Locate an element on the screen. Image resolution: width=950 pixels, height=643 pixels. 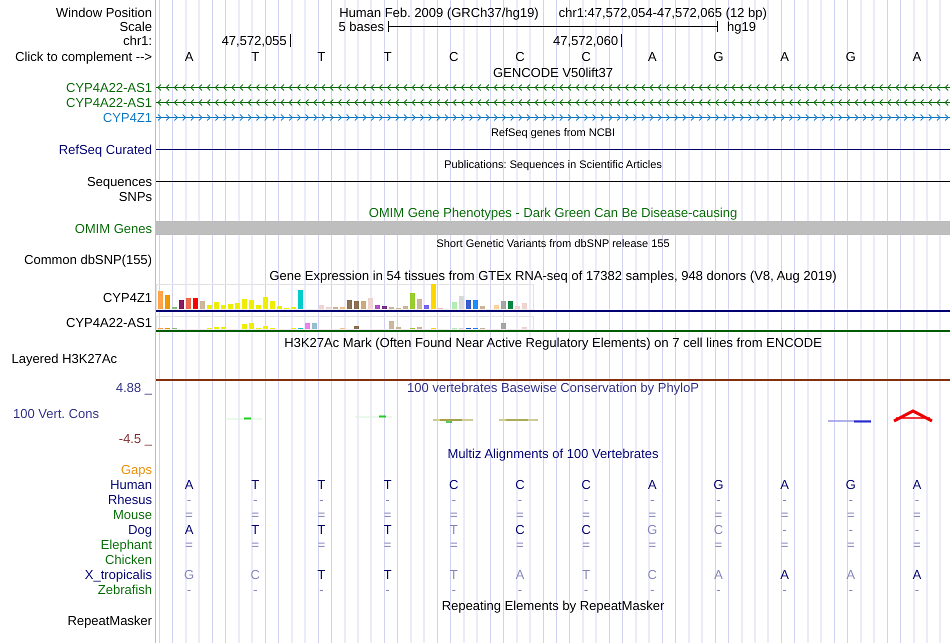
track-label: Elephant is located at coordinates (126, 544).